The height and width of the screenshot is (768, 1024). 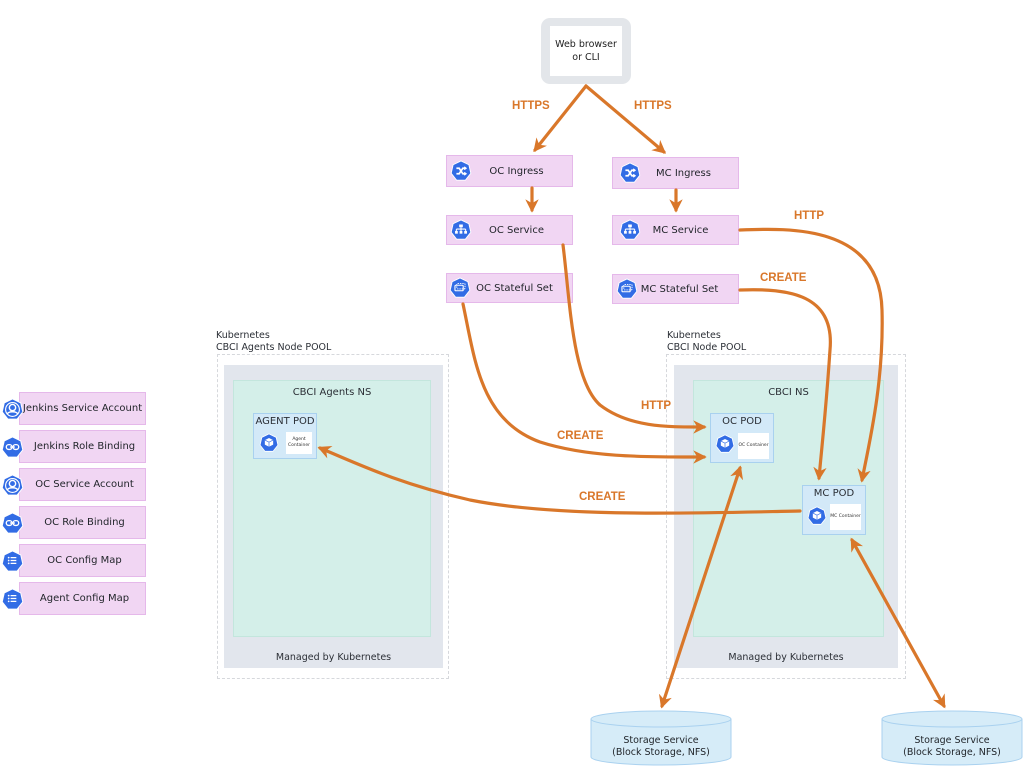 What do you see at coordinates (952, 746) in the screenshot?
I see `storage-label-2: Storage Service (Block Storage, NFS)` at bounding box center [952, 746].